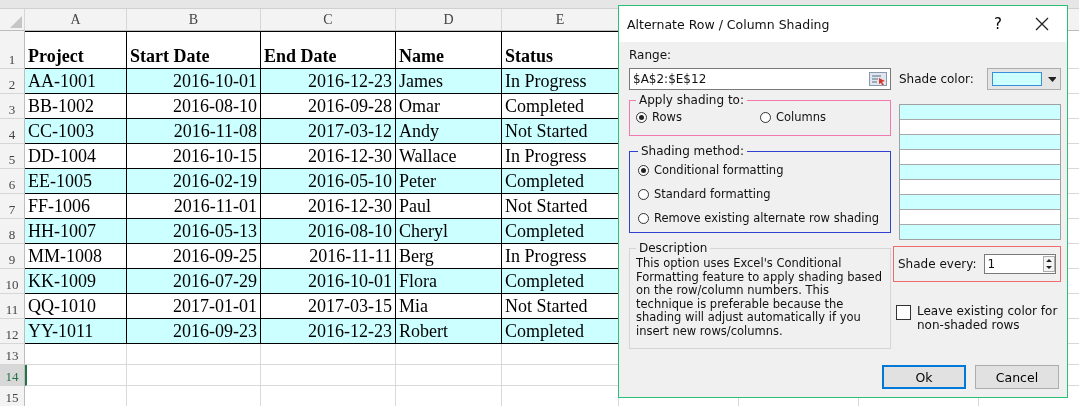 The image size is (1079, 406). What do you see at coordinates (670, 79) in the screenshot?
I see `range-value: $A$2:$E$12` at bounding box center [670, 79].